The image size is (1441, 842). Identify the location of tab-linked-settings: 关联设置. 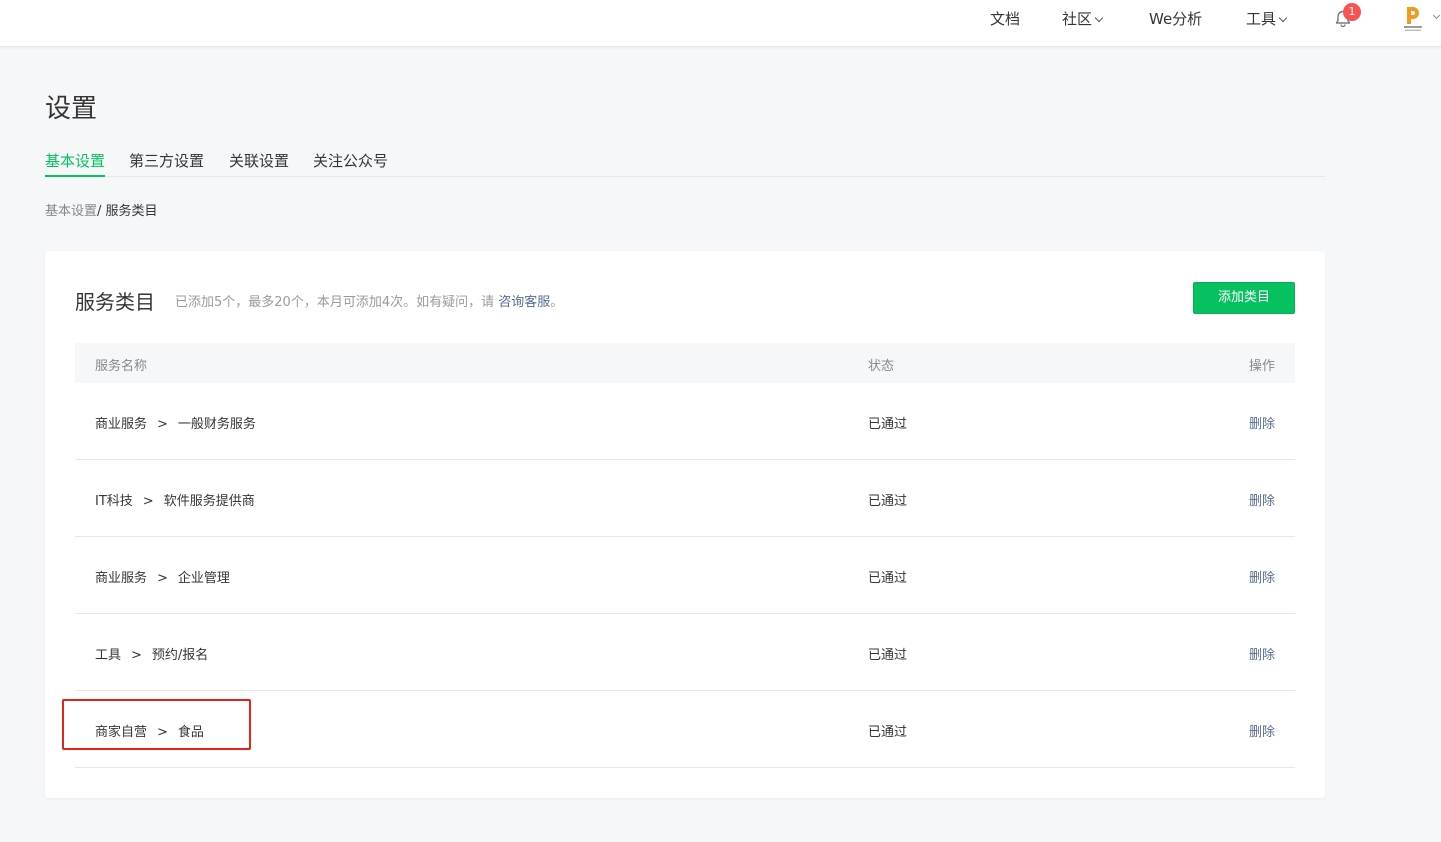
(259, 163).